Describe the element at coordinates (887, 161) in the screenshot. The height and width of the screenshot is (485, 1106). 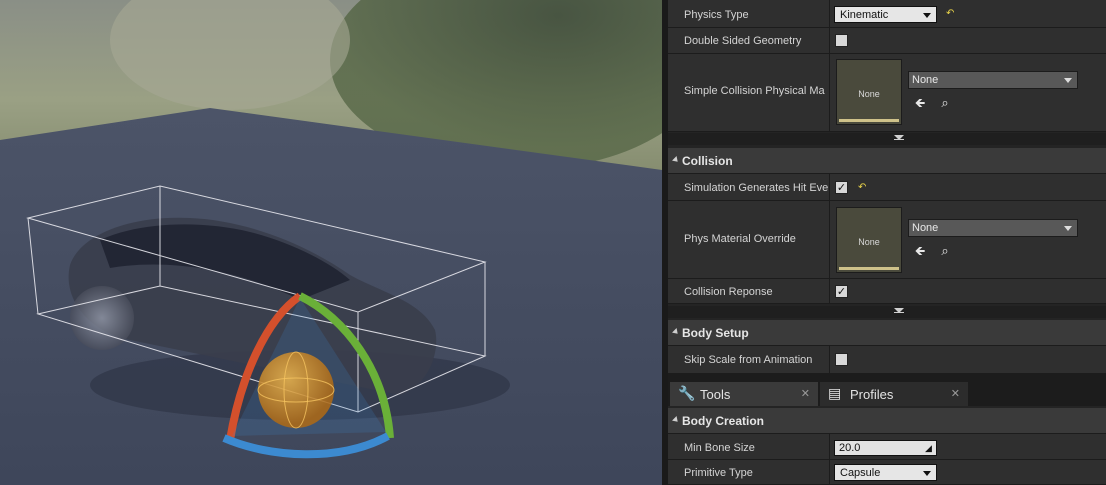
I see `category-collision: Collision` at that location.